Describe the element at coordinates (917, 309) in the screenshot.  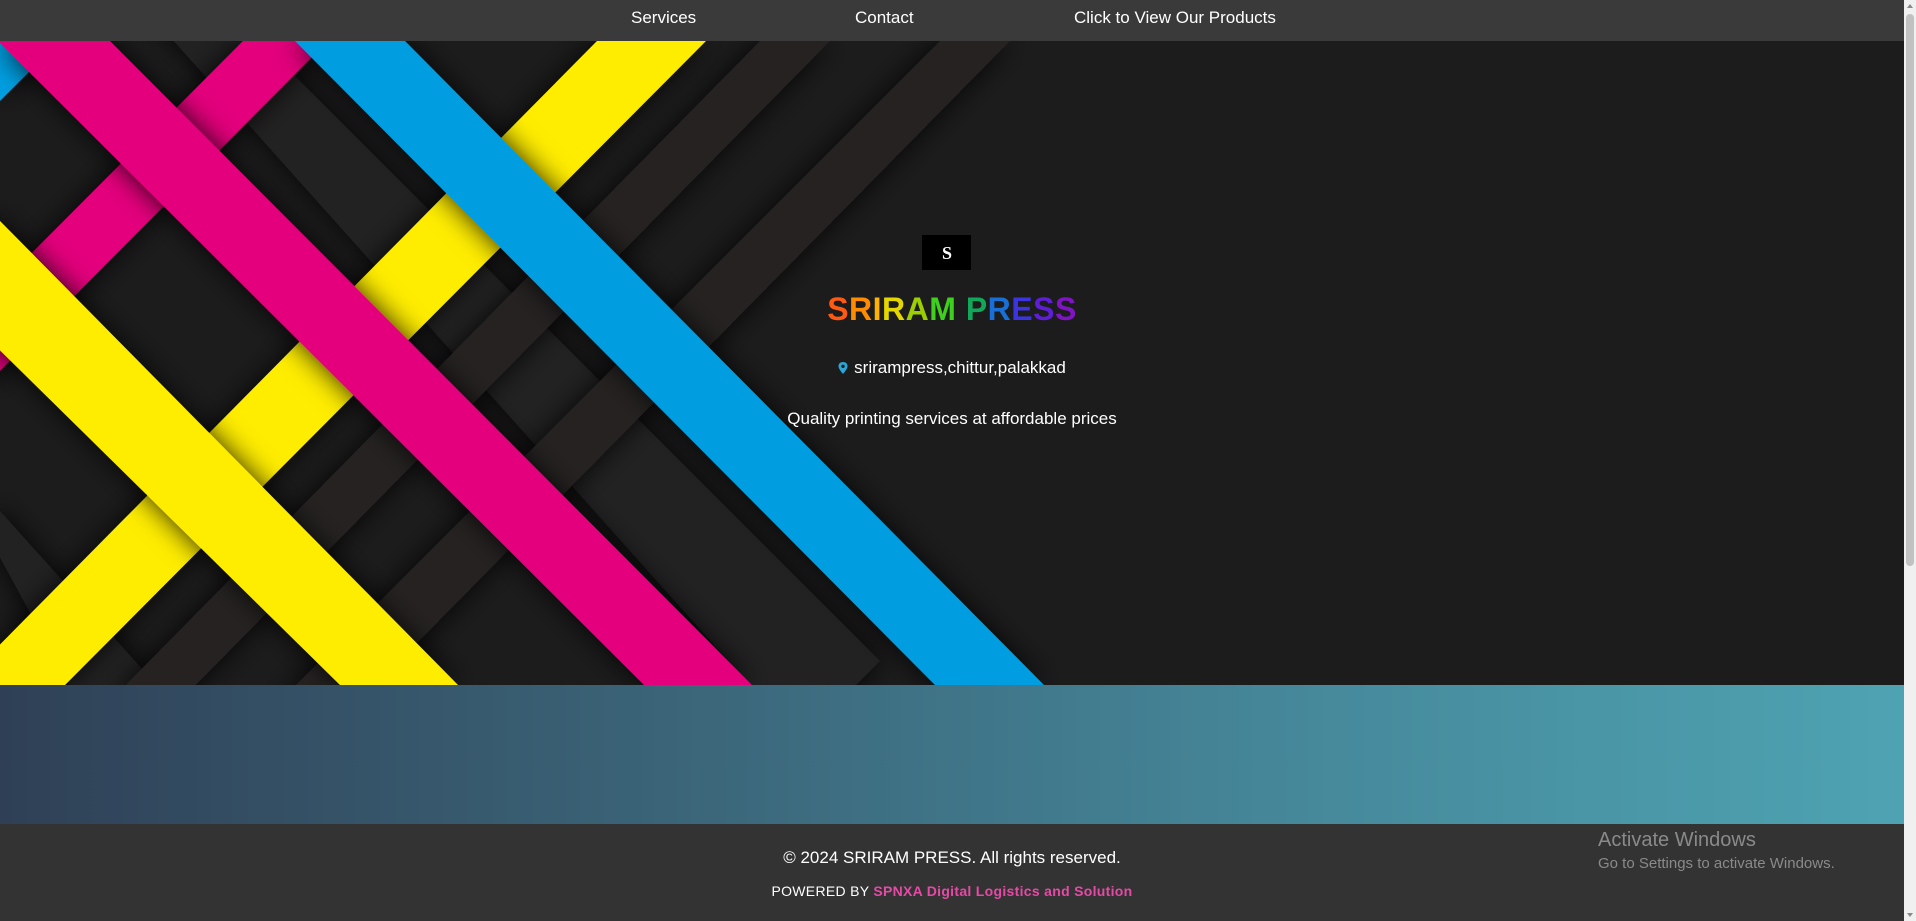
I see `brand-letter: A` at that location.